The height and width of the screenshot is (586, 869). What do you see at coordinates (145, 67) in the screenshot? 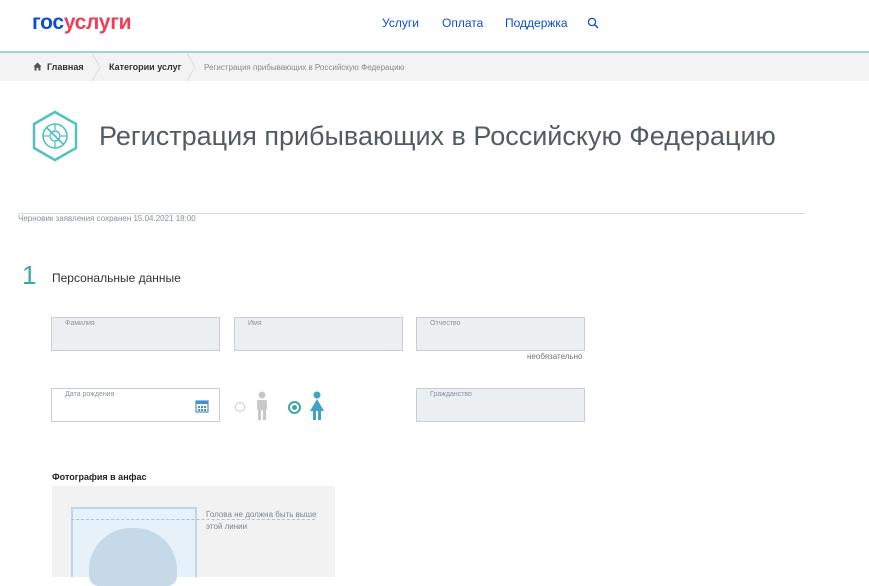
I see `breadcrumb-categories: Категории услуг` at bounding box center [145, 67].